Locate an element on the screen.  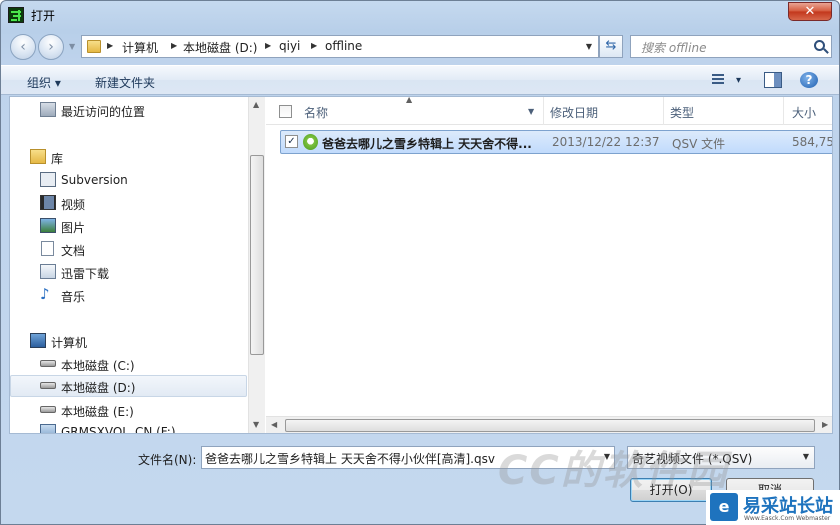
close-button: ✕ is located at coordinates (810, 11).